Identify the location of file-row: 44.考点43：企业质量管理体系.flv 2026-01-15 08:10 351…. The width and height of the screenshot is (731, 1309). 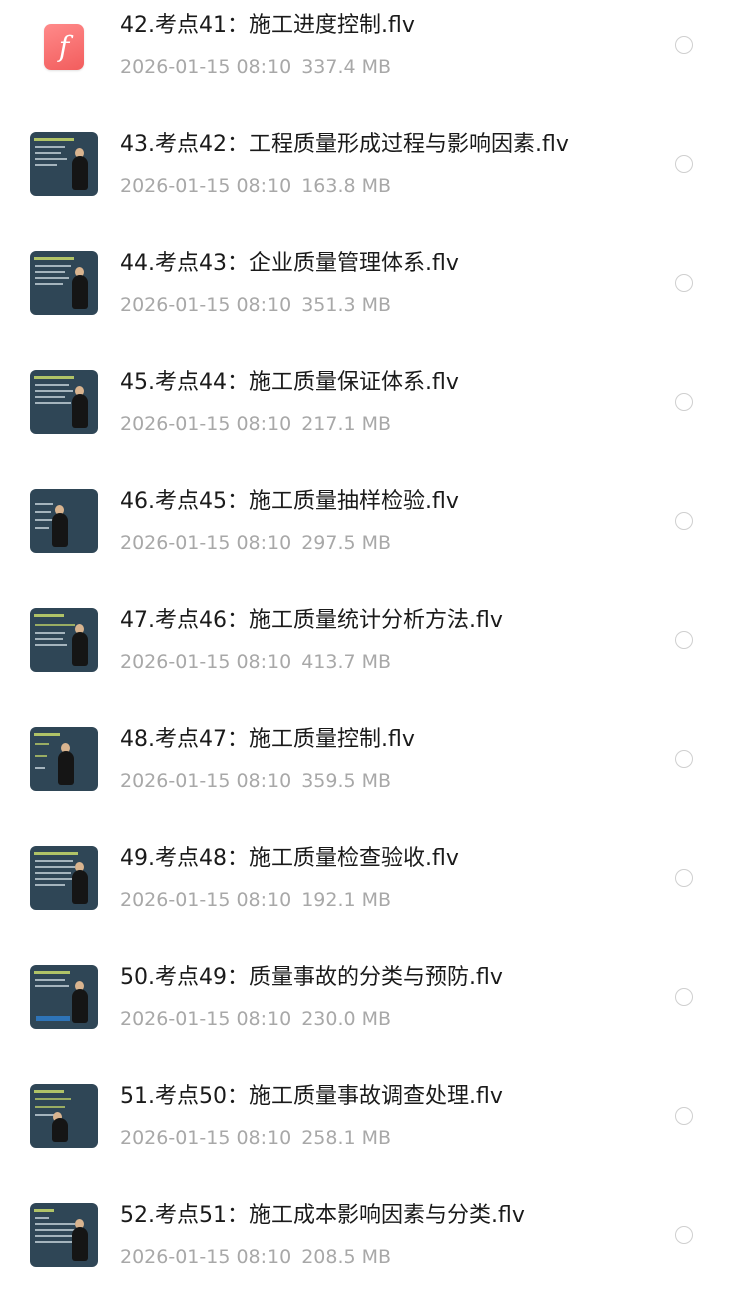
(365, 297).